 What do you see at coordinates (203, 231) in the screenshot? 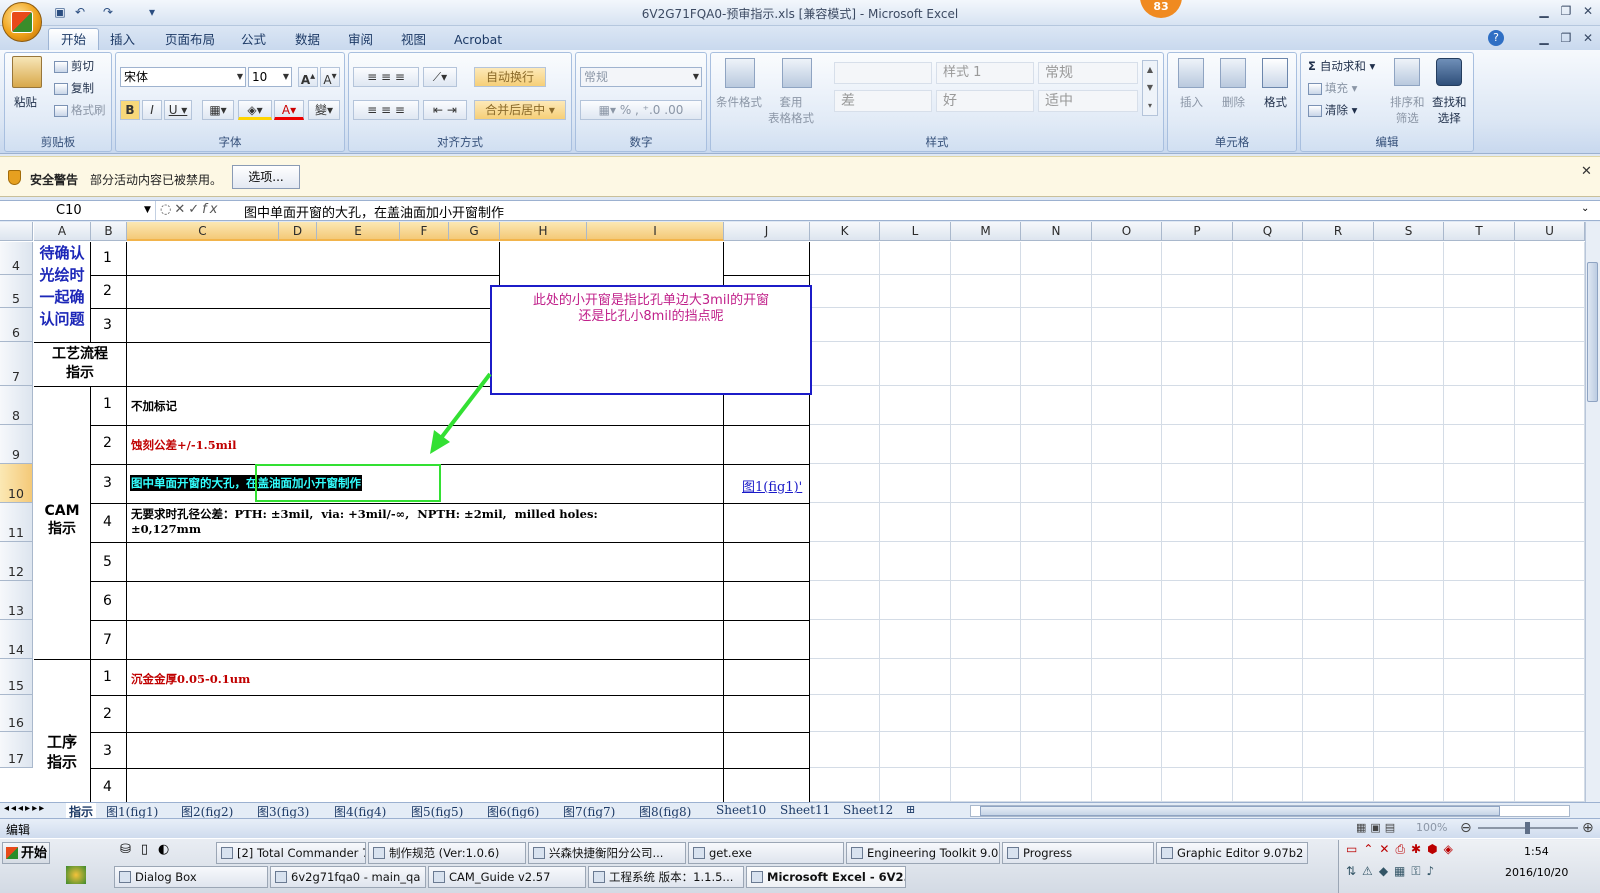
I see `column-header-c: C` at bounding box center [203, 231].